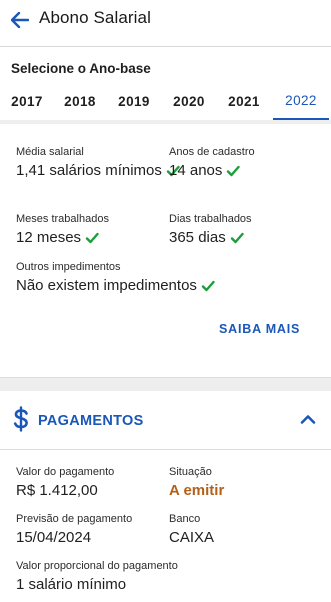 The width and height of the screenshot is (331, 602). I want to click on anos-cadastro-value: 14 anos, so click(196, 170).